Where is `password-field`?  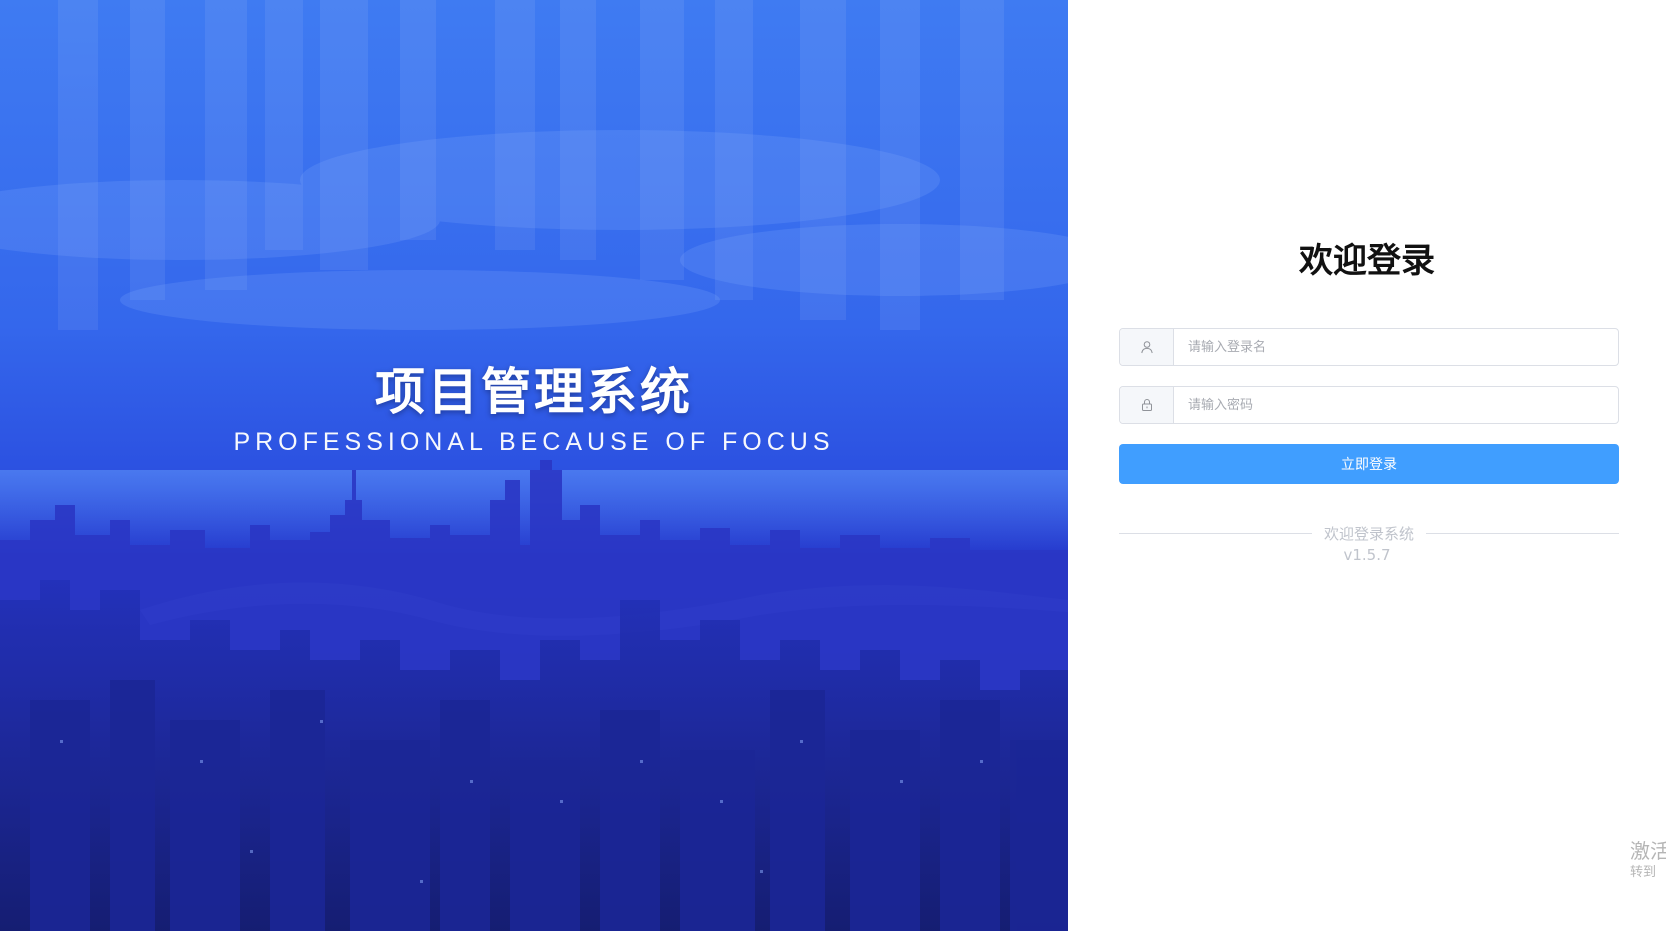 password-field is located at coordinates (1369, 405).